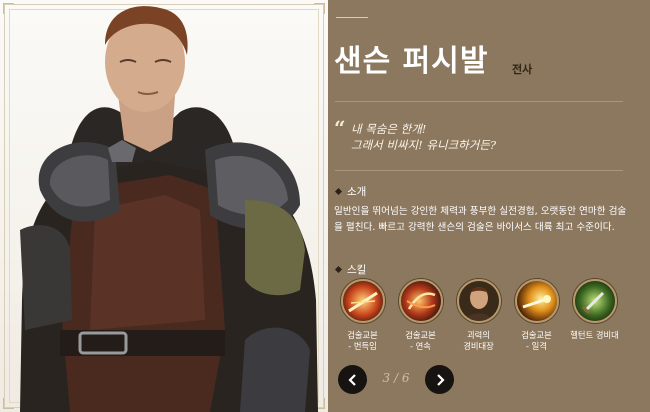 This screenshot has height=412, width=650. I want to click on page-indicator: 3 / 6, so click(396, 378).